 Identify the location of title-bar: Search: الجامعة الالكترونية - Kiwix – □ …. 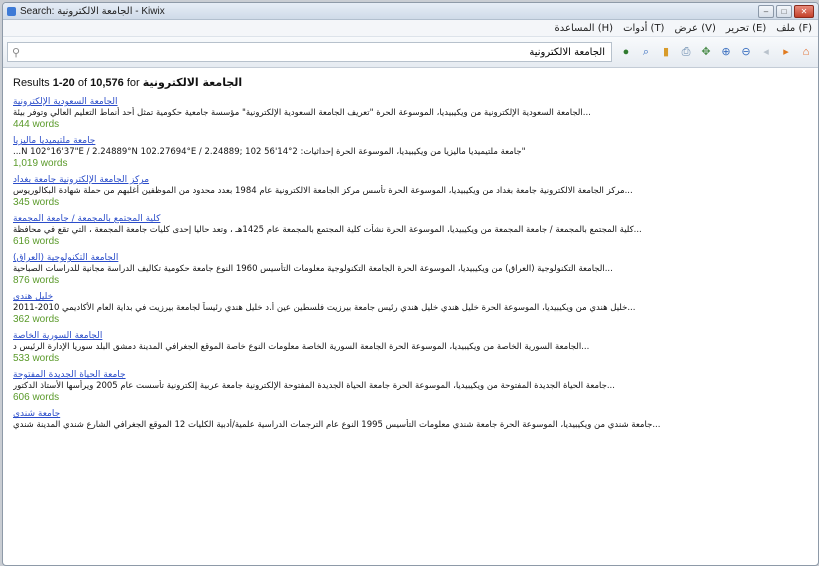
(410, 11).